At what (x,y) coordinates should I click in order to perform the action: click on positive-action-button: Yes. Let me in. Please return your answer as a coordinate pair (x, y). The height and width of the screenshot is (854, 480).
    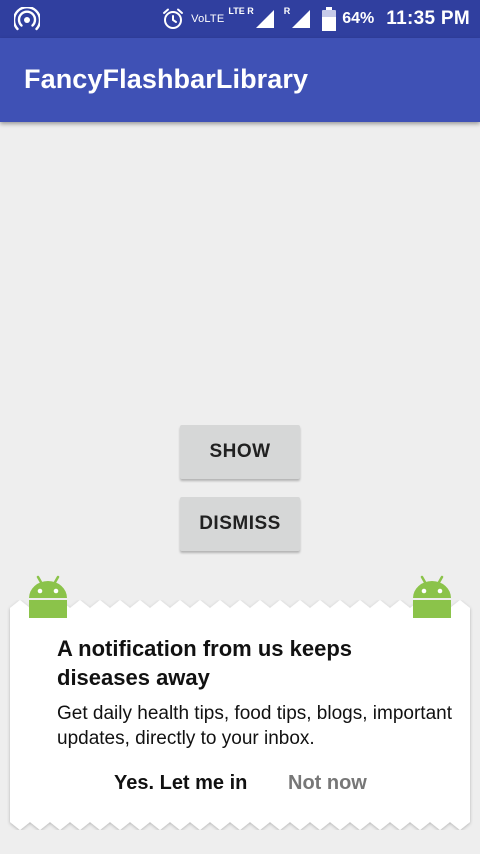
    Looking at the image, I should click on (180, 783).